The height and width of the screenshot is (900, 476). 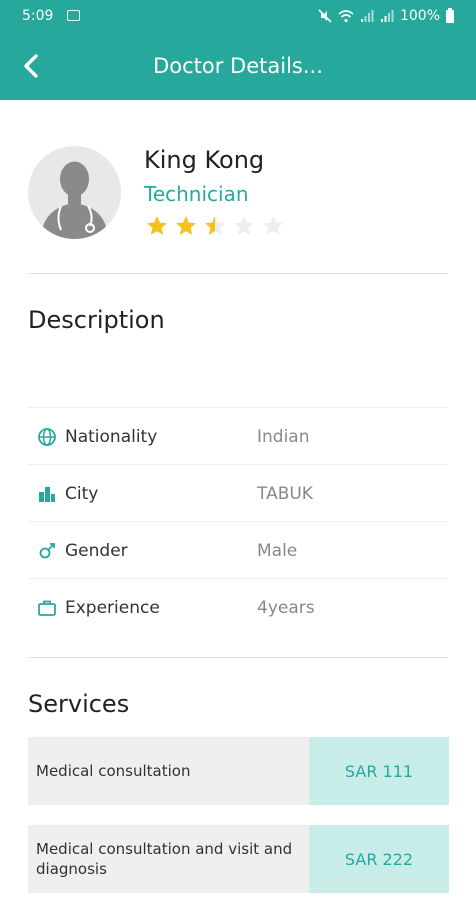 What do you see at coordinates (82, 494) in the screenshot?
I see `info-label: City` at bounding box center [82, 494].